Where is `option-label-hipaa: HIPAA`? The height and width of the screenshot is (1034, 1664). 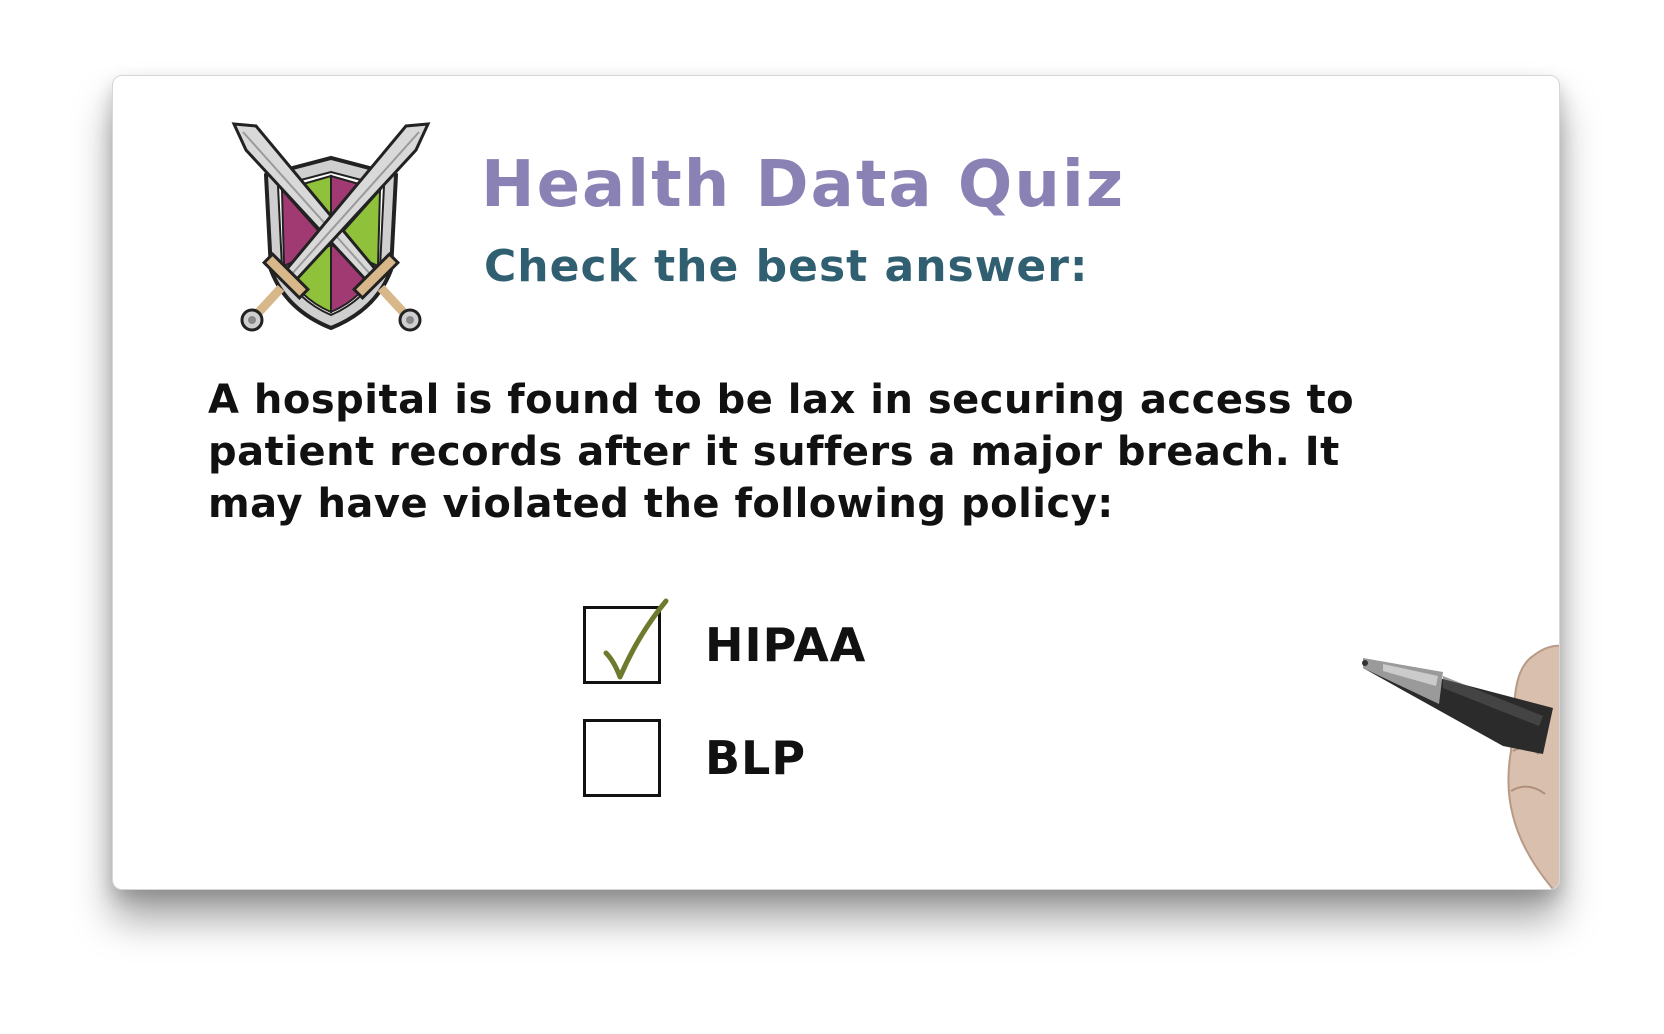
option-label-hipaa: HIPAA is located at coordinates (786, 645).